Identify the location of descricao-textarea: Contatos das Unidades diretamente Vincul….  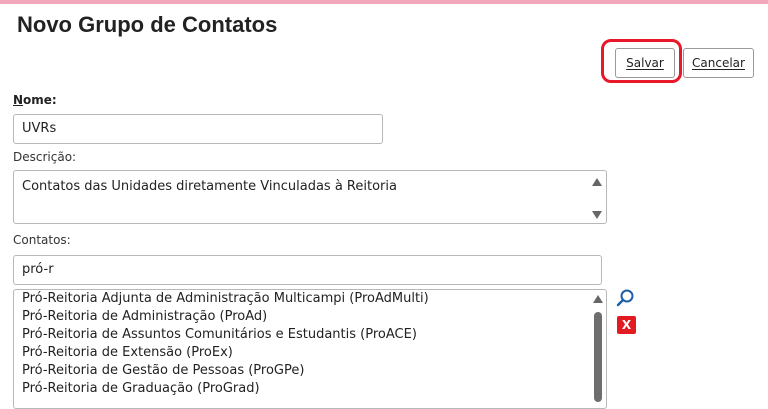
(310, 197).